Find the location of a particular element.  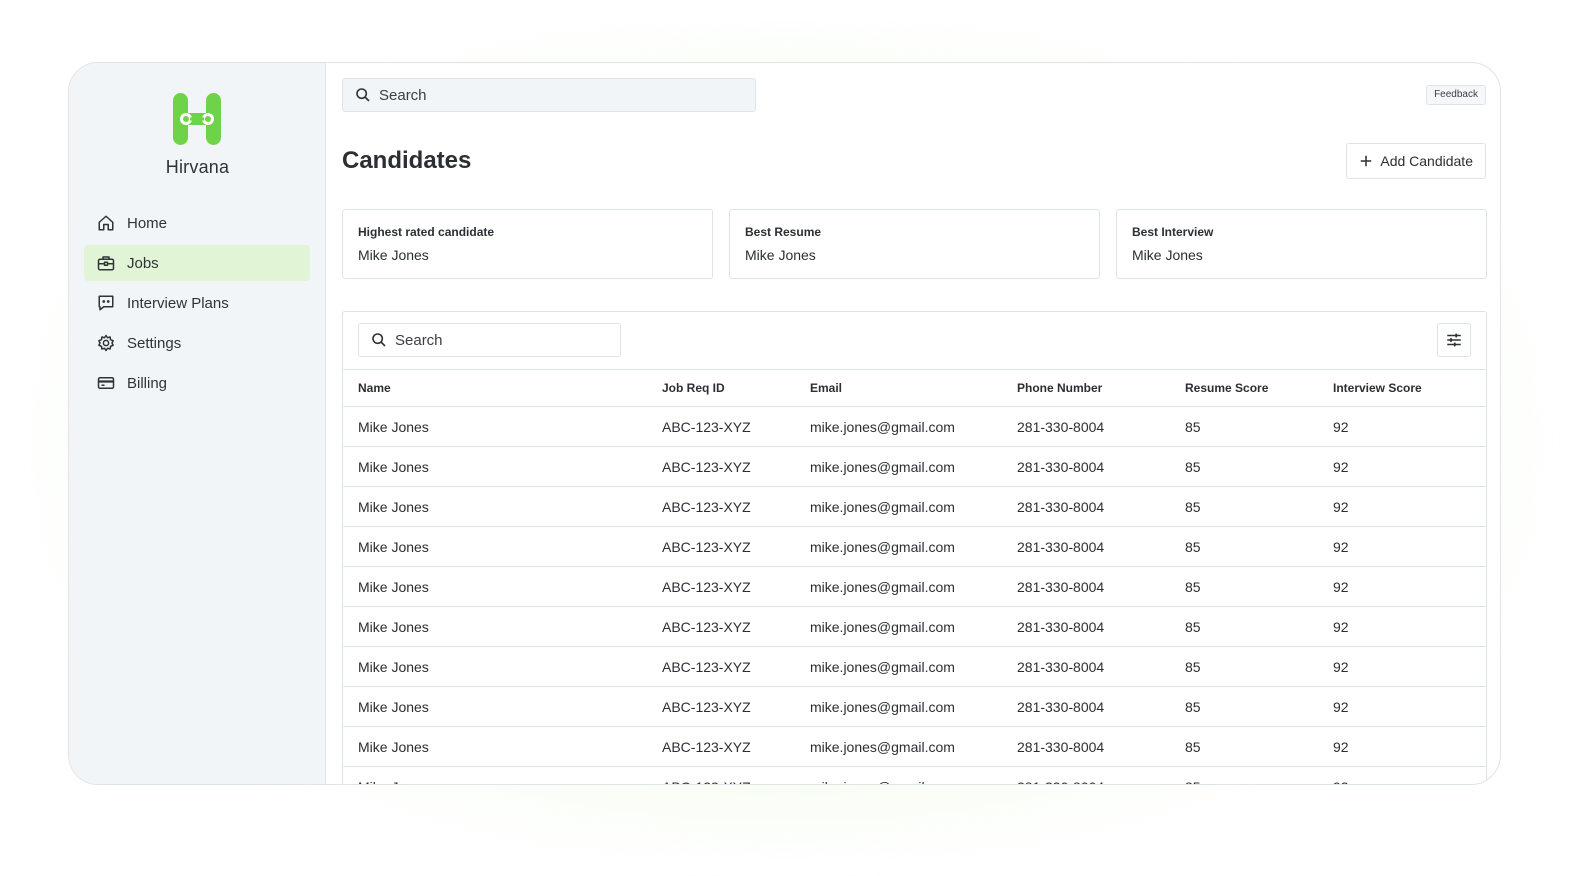

gear-icon is located at coordinates (106, 343).